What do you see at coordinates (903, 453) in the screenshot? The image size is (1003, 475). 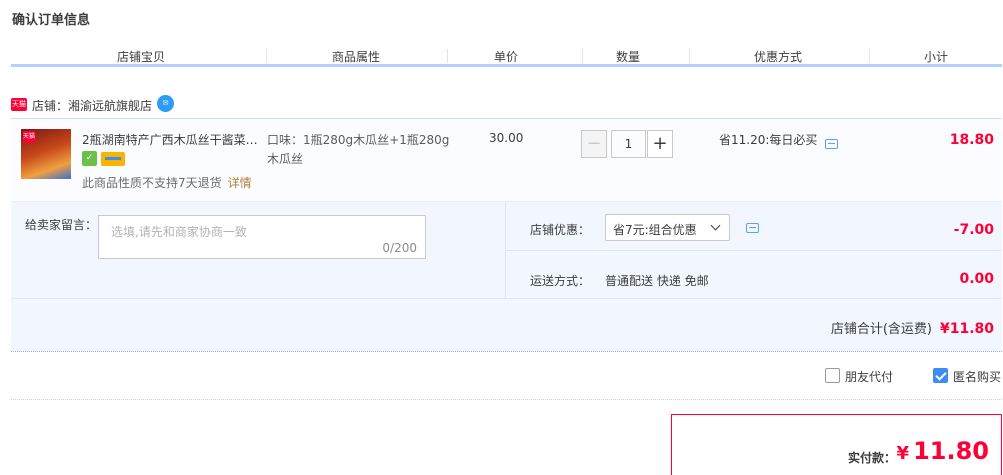 I see `currency-symbol: ¥` at bounding box center [903, 453].